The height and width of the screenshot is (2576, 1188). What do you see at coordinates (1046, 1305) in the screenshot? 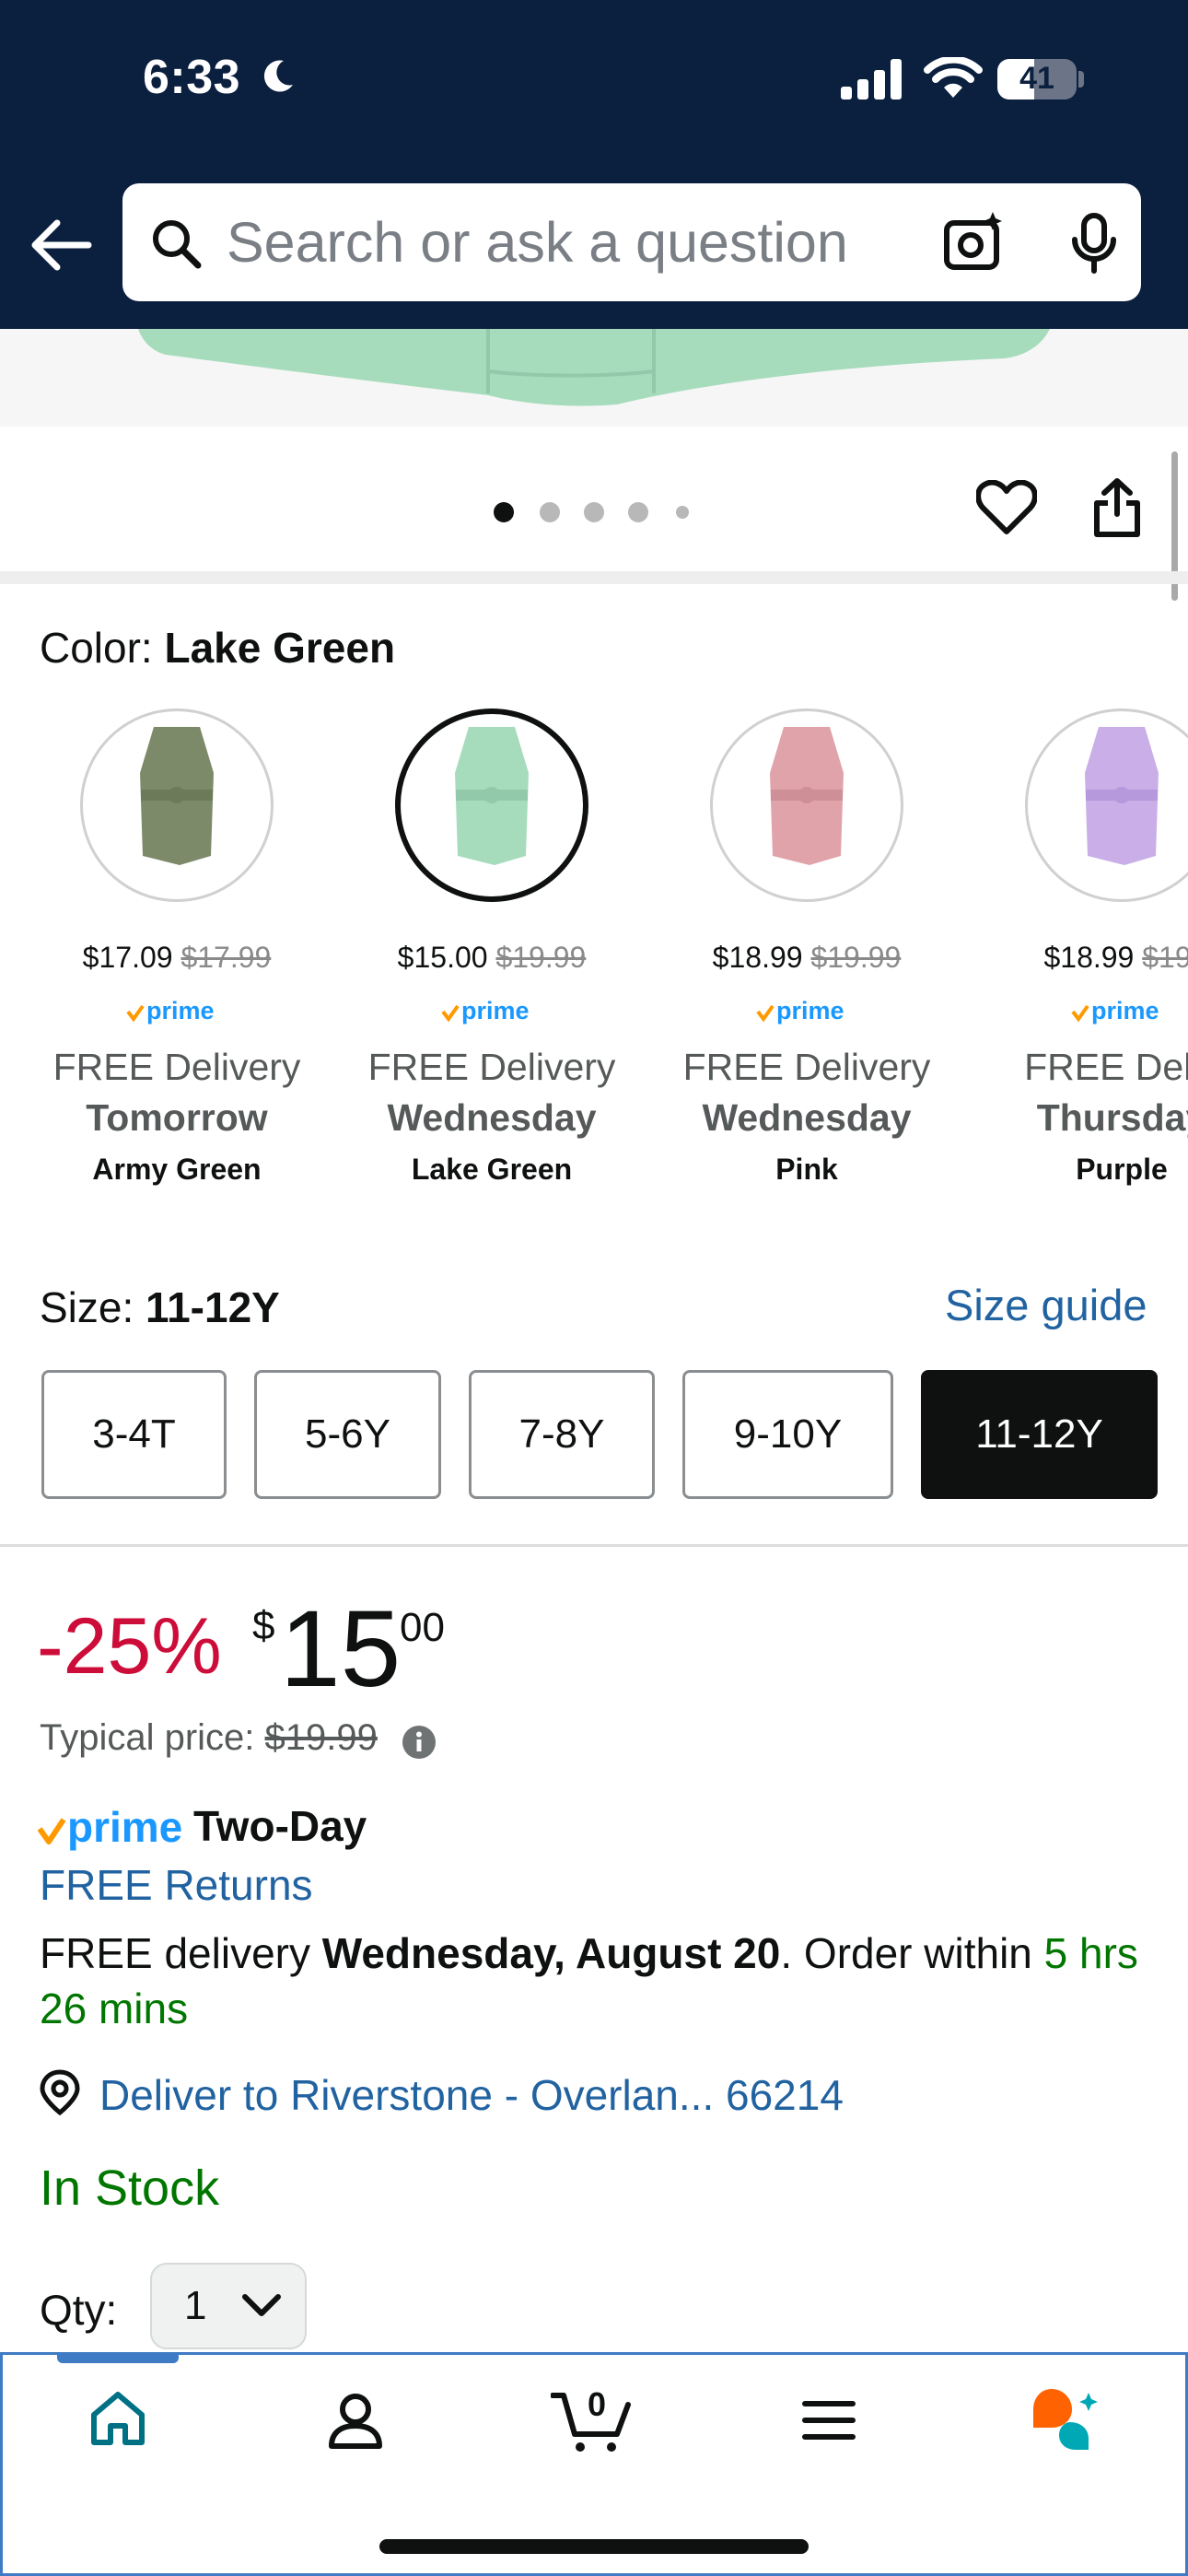
I see `size-guide-link: Size guide` at bounding box center [1046, 1305].